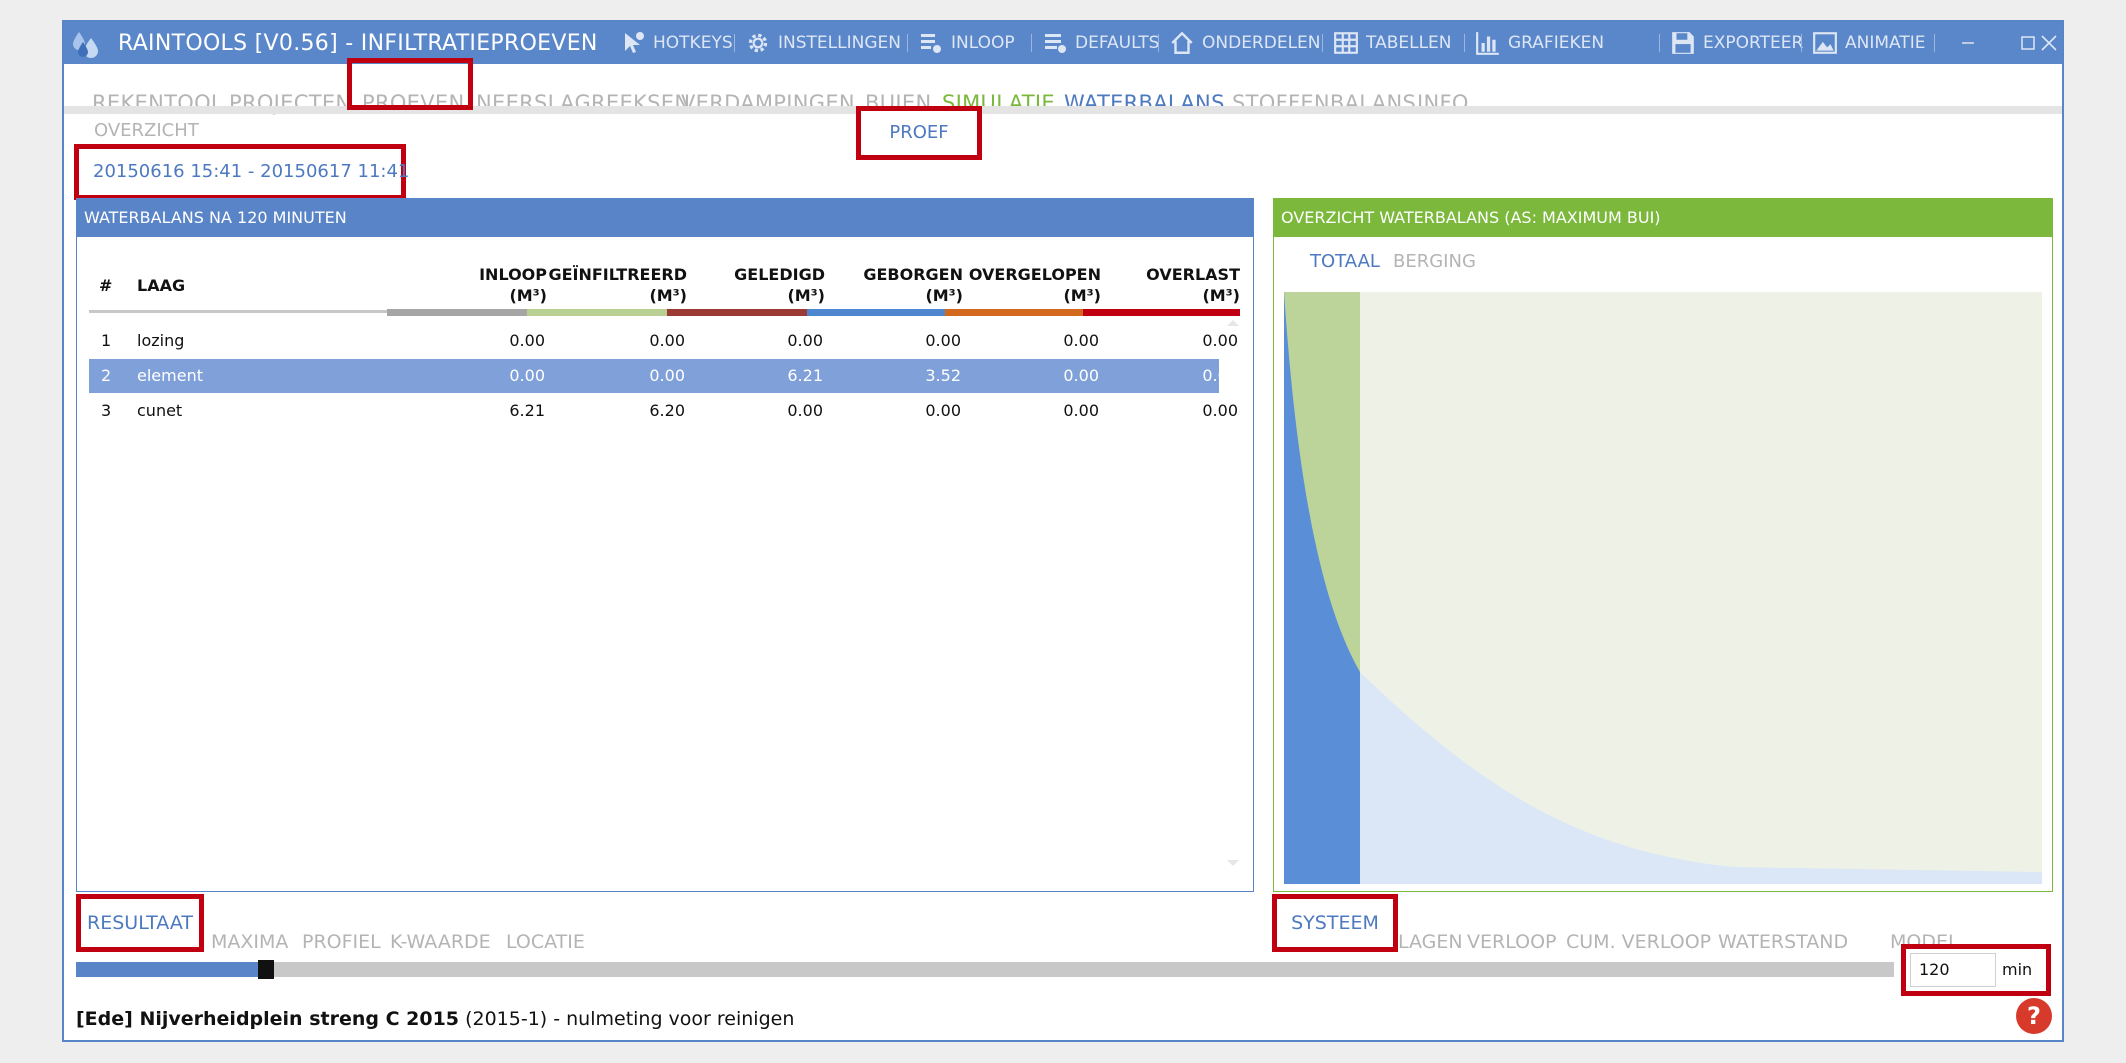 This screenshot has height=1063, width=2126. Describe the element at coordinates (239, 311) in the screenshot. I see `header-underline` at that location.